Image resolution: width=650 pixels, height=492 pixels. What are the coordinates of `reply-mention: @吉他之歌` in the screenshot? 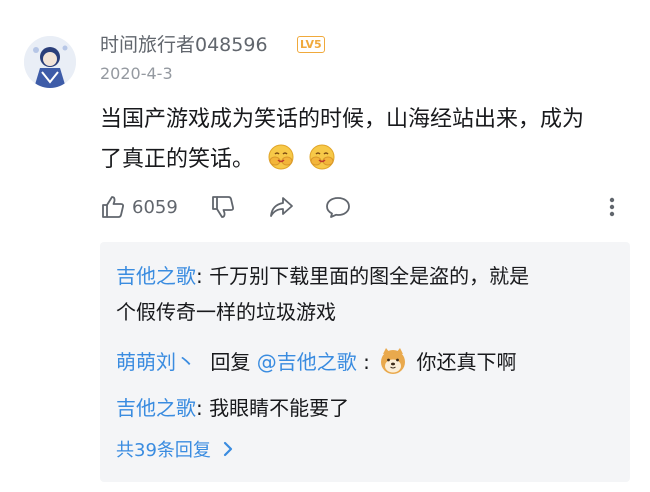 It's located at (307, 362).